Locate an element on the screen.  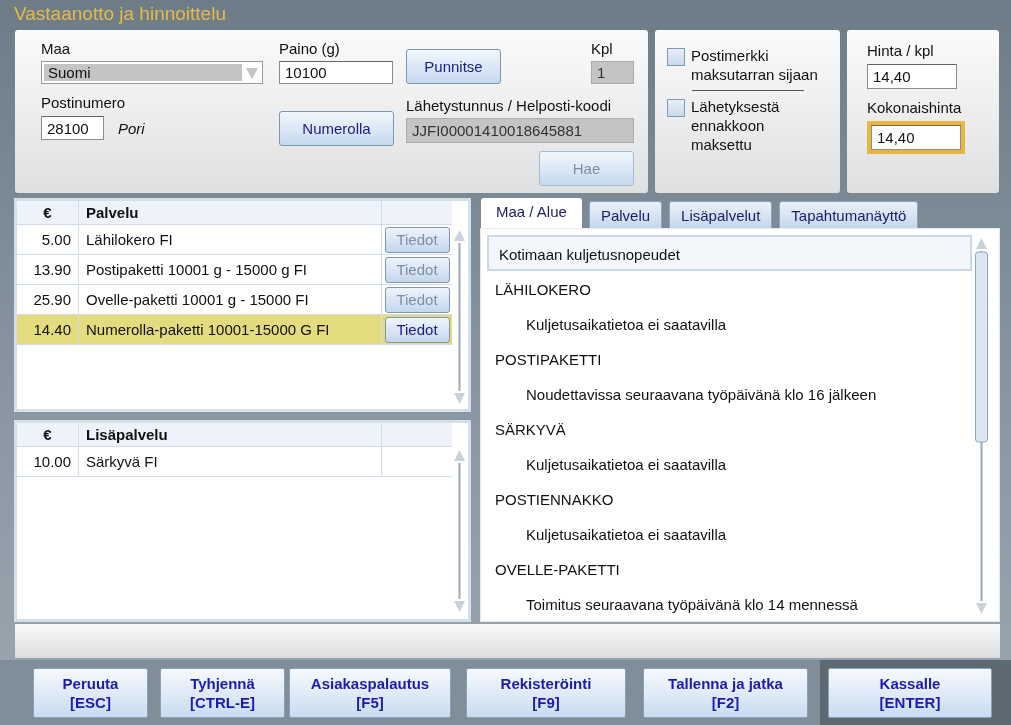
table-row: 14.40 Numerolla-paketti 10001-15000 G FI Tiedot is located at coordinates (234, 330).